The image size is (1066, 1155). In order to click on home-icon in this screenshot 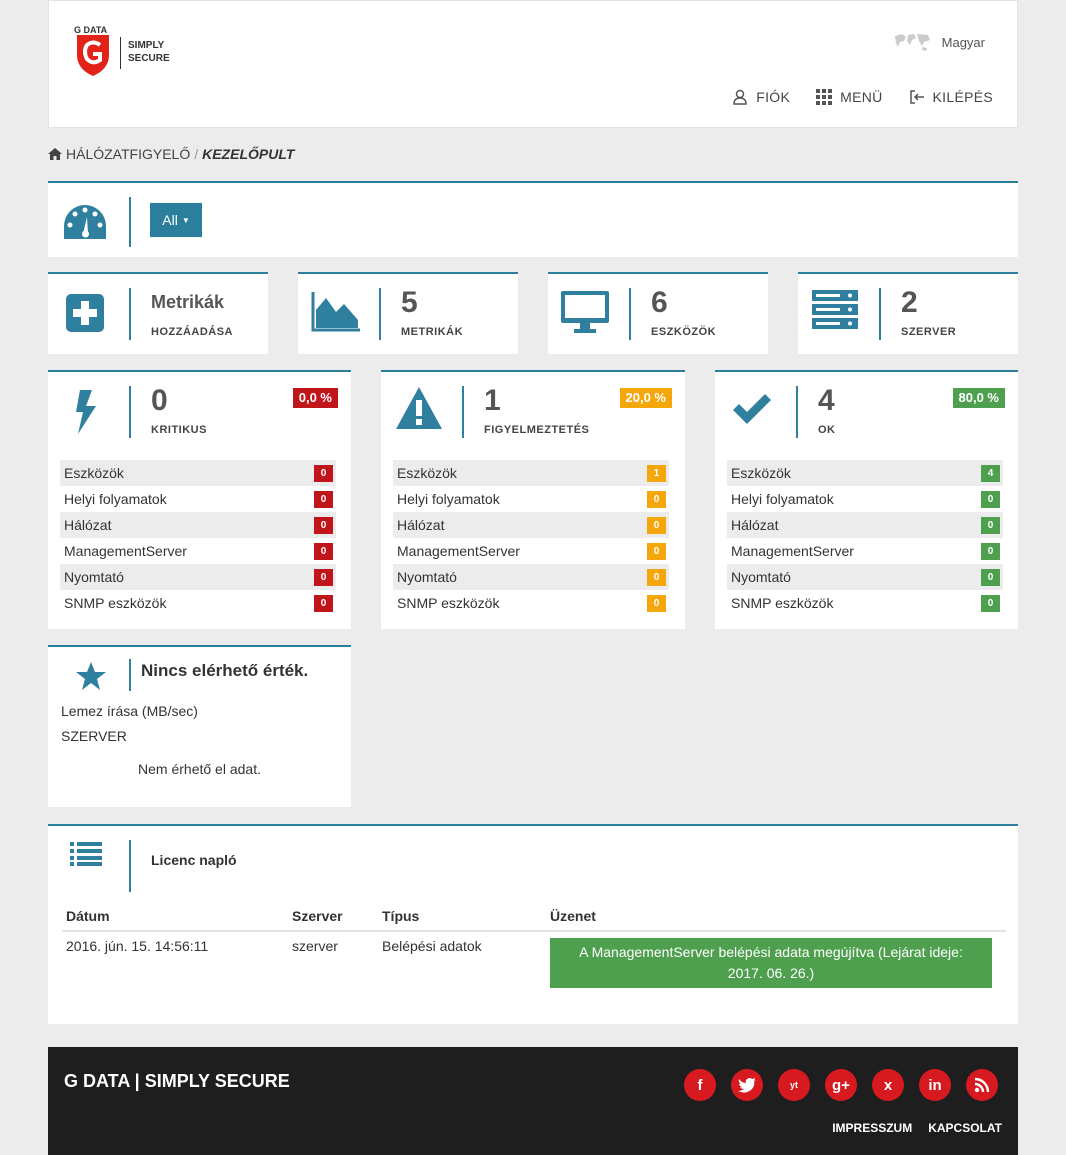, I will do `click(55, 154)`.